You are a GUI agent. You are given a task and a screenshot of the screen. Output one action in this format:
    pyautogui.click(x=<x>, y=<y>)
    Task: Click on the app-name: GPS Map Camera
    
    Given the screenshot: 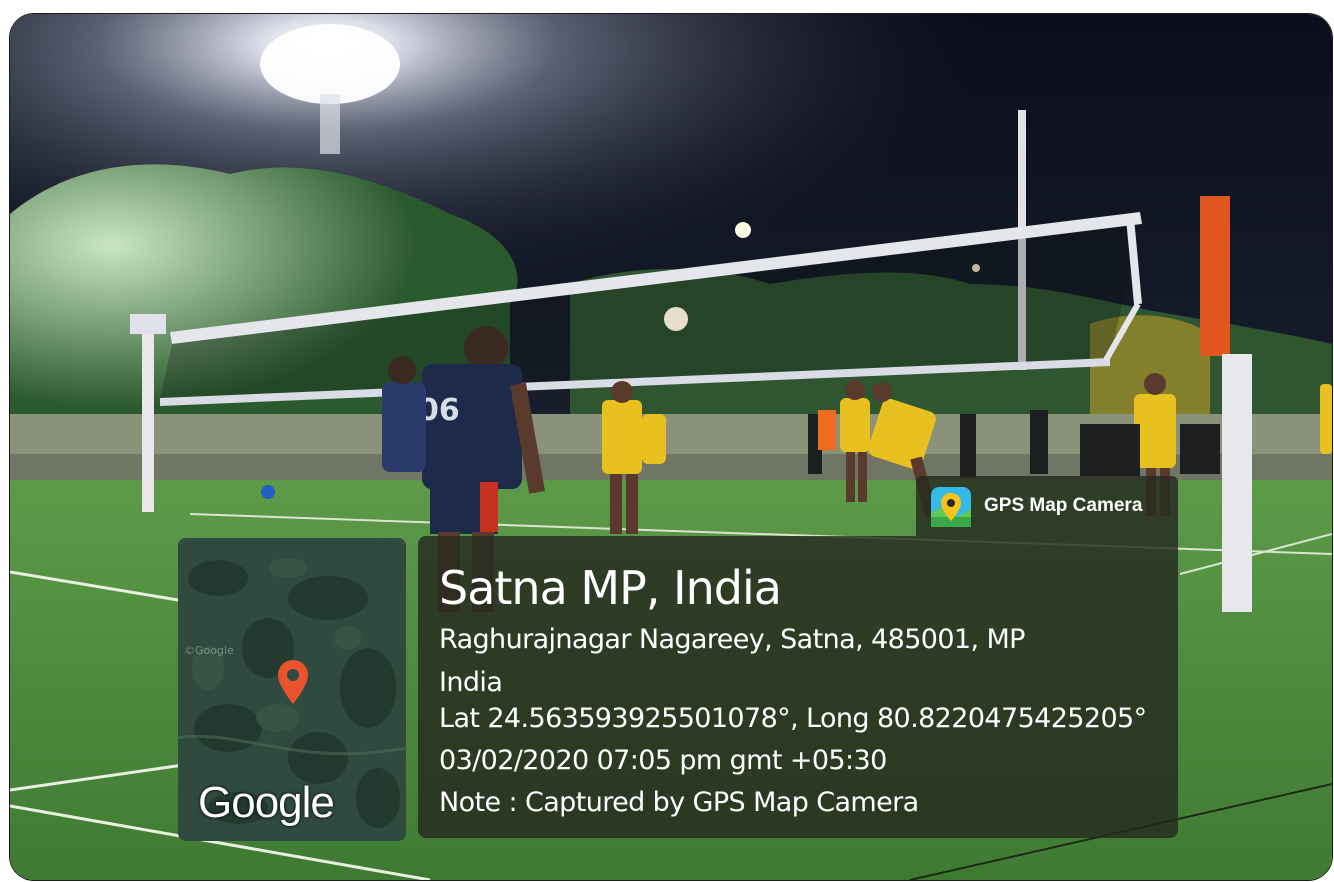 What is the action you would take?
    pyautogui.click(x=1063, y=505)
    